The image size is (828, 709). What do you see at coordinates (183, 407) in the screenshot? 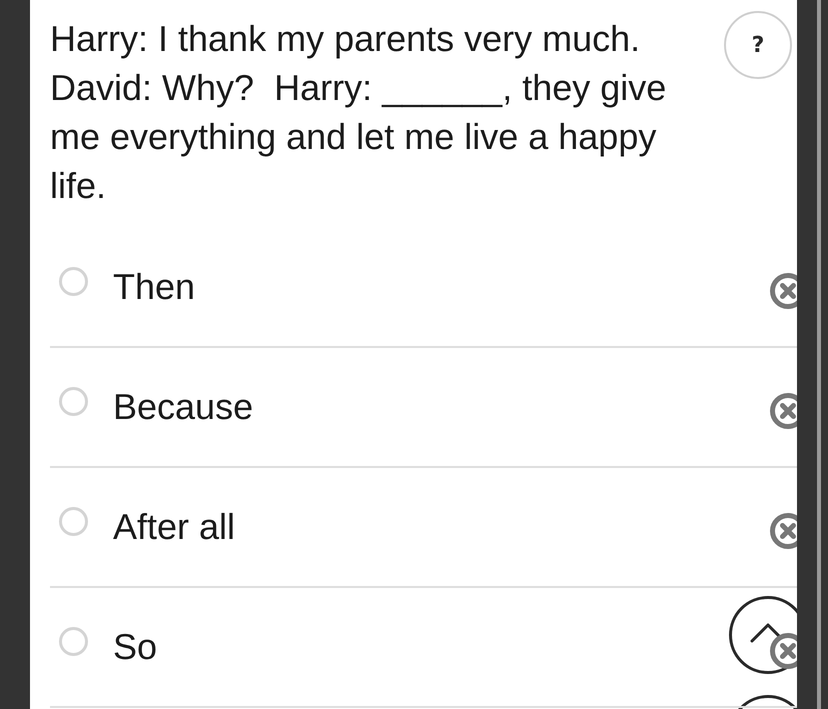
I see `option-label: Because` at bounding box center [183, 407].